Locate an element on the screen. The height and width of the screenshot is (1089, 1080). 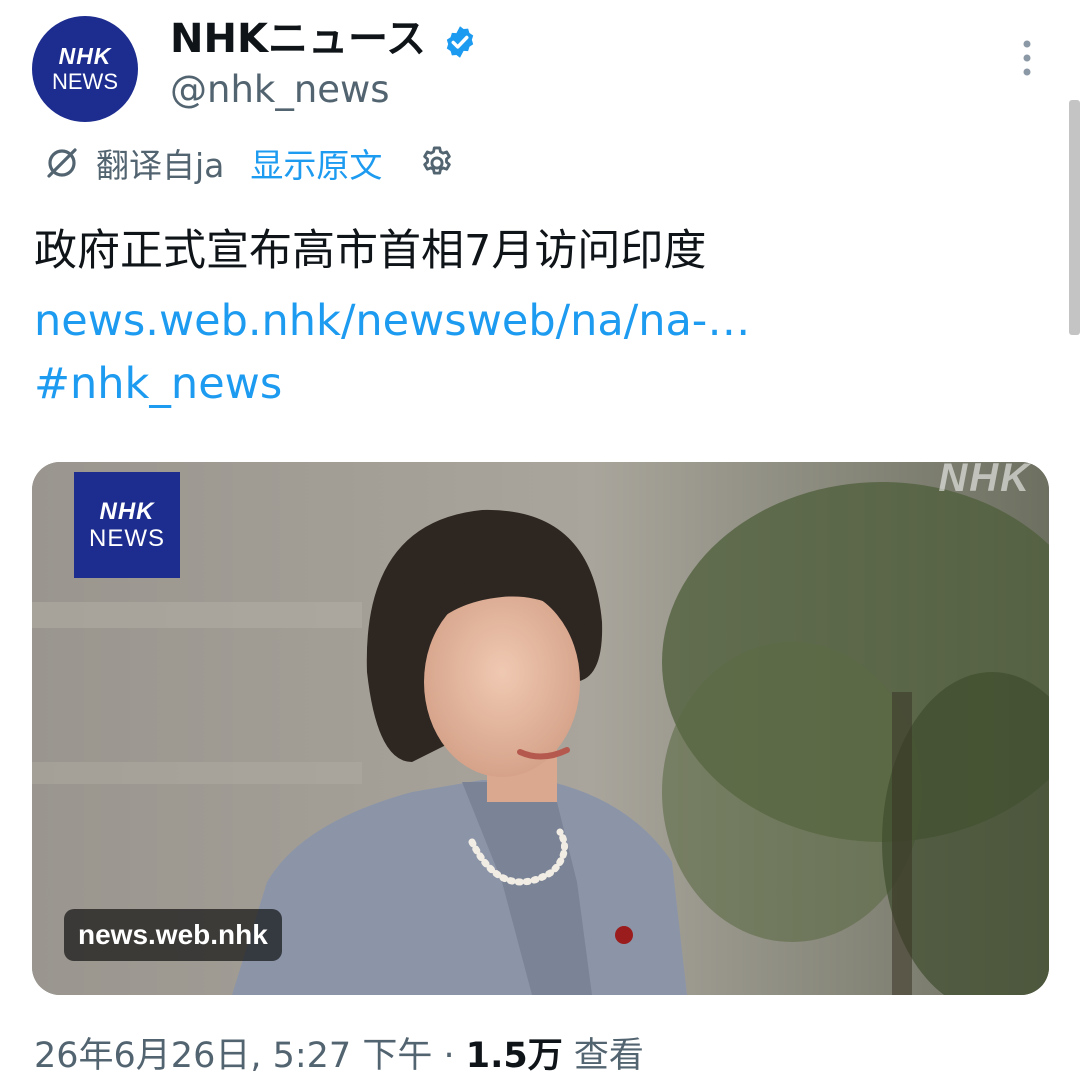
hashtag-link: #nhk_news is located at coordinates (158, 384).